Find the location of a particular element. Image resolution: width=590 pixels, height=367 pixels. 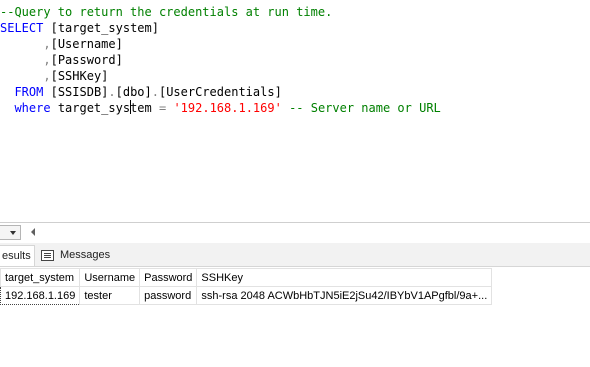

code-line-3: ,[Username] is located at coordinates (220, 44).